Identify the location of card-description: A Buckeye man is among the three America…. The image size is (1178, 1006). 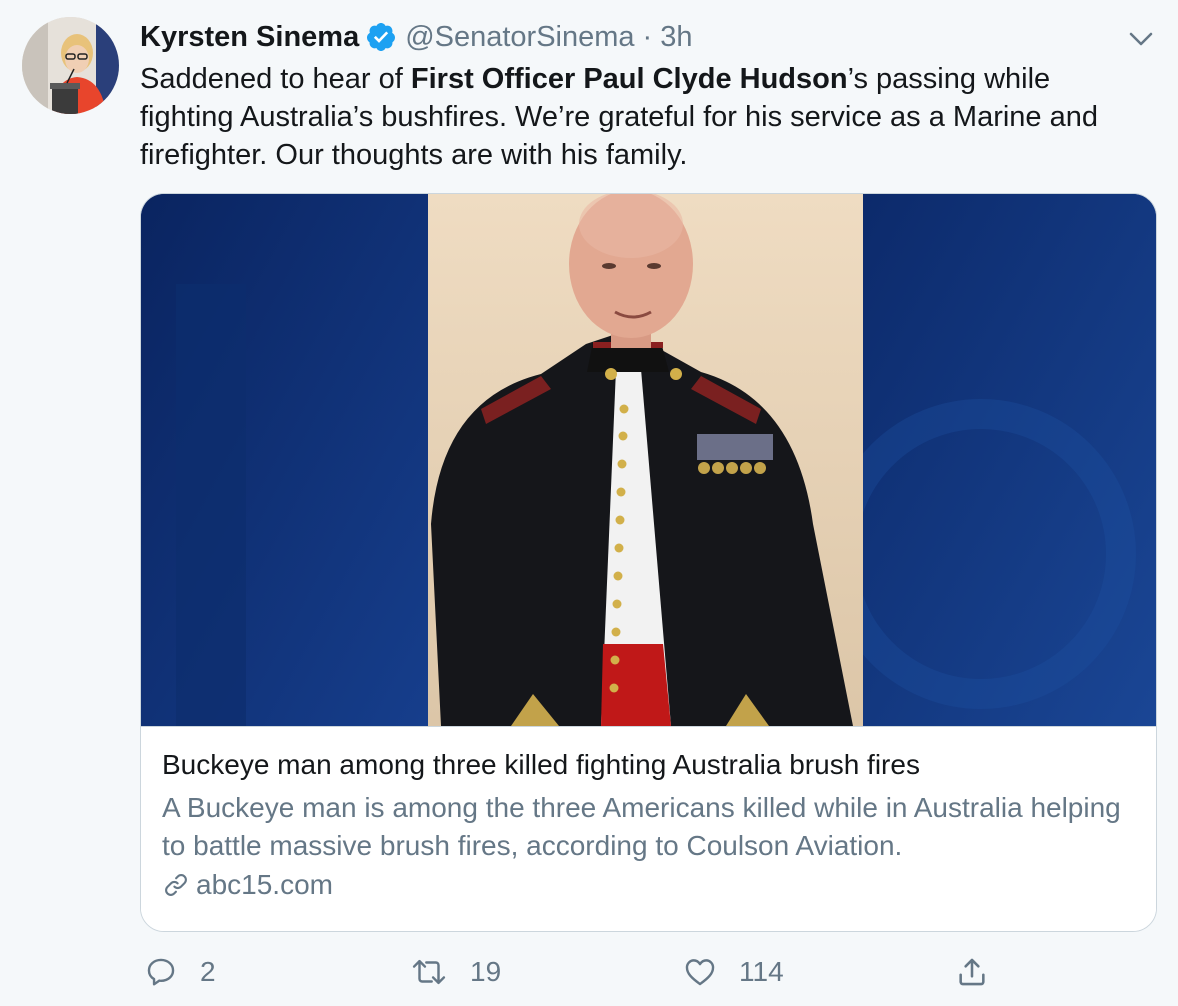
(641, 826).